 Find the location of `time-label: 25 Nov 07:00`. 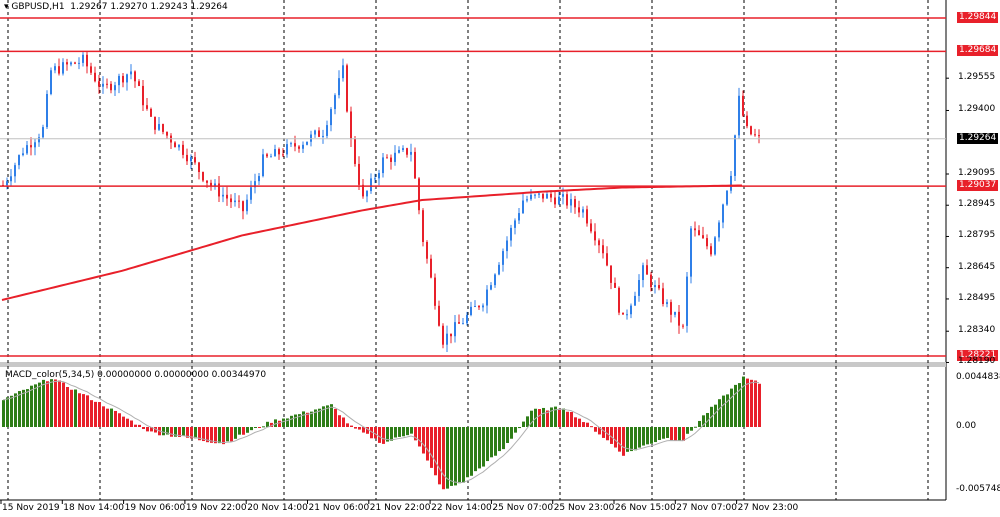

time-label: 25 Nov 07:00 is located at coordinates (523, 508).